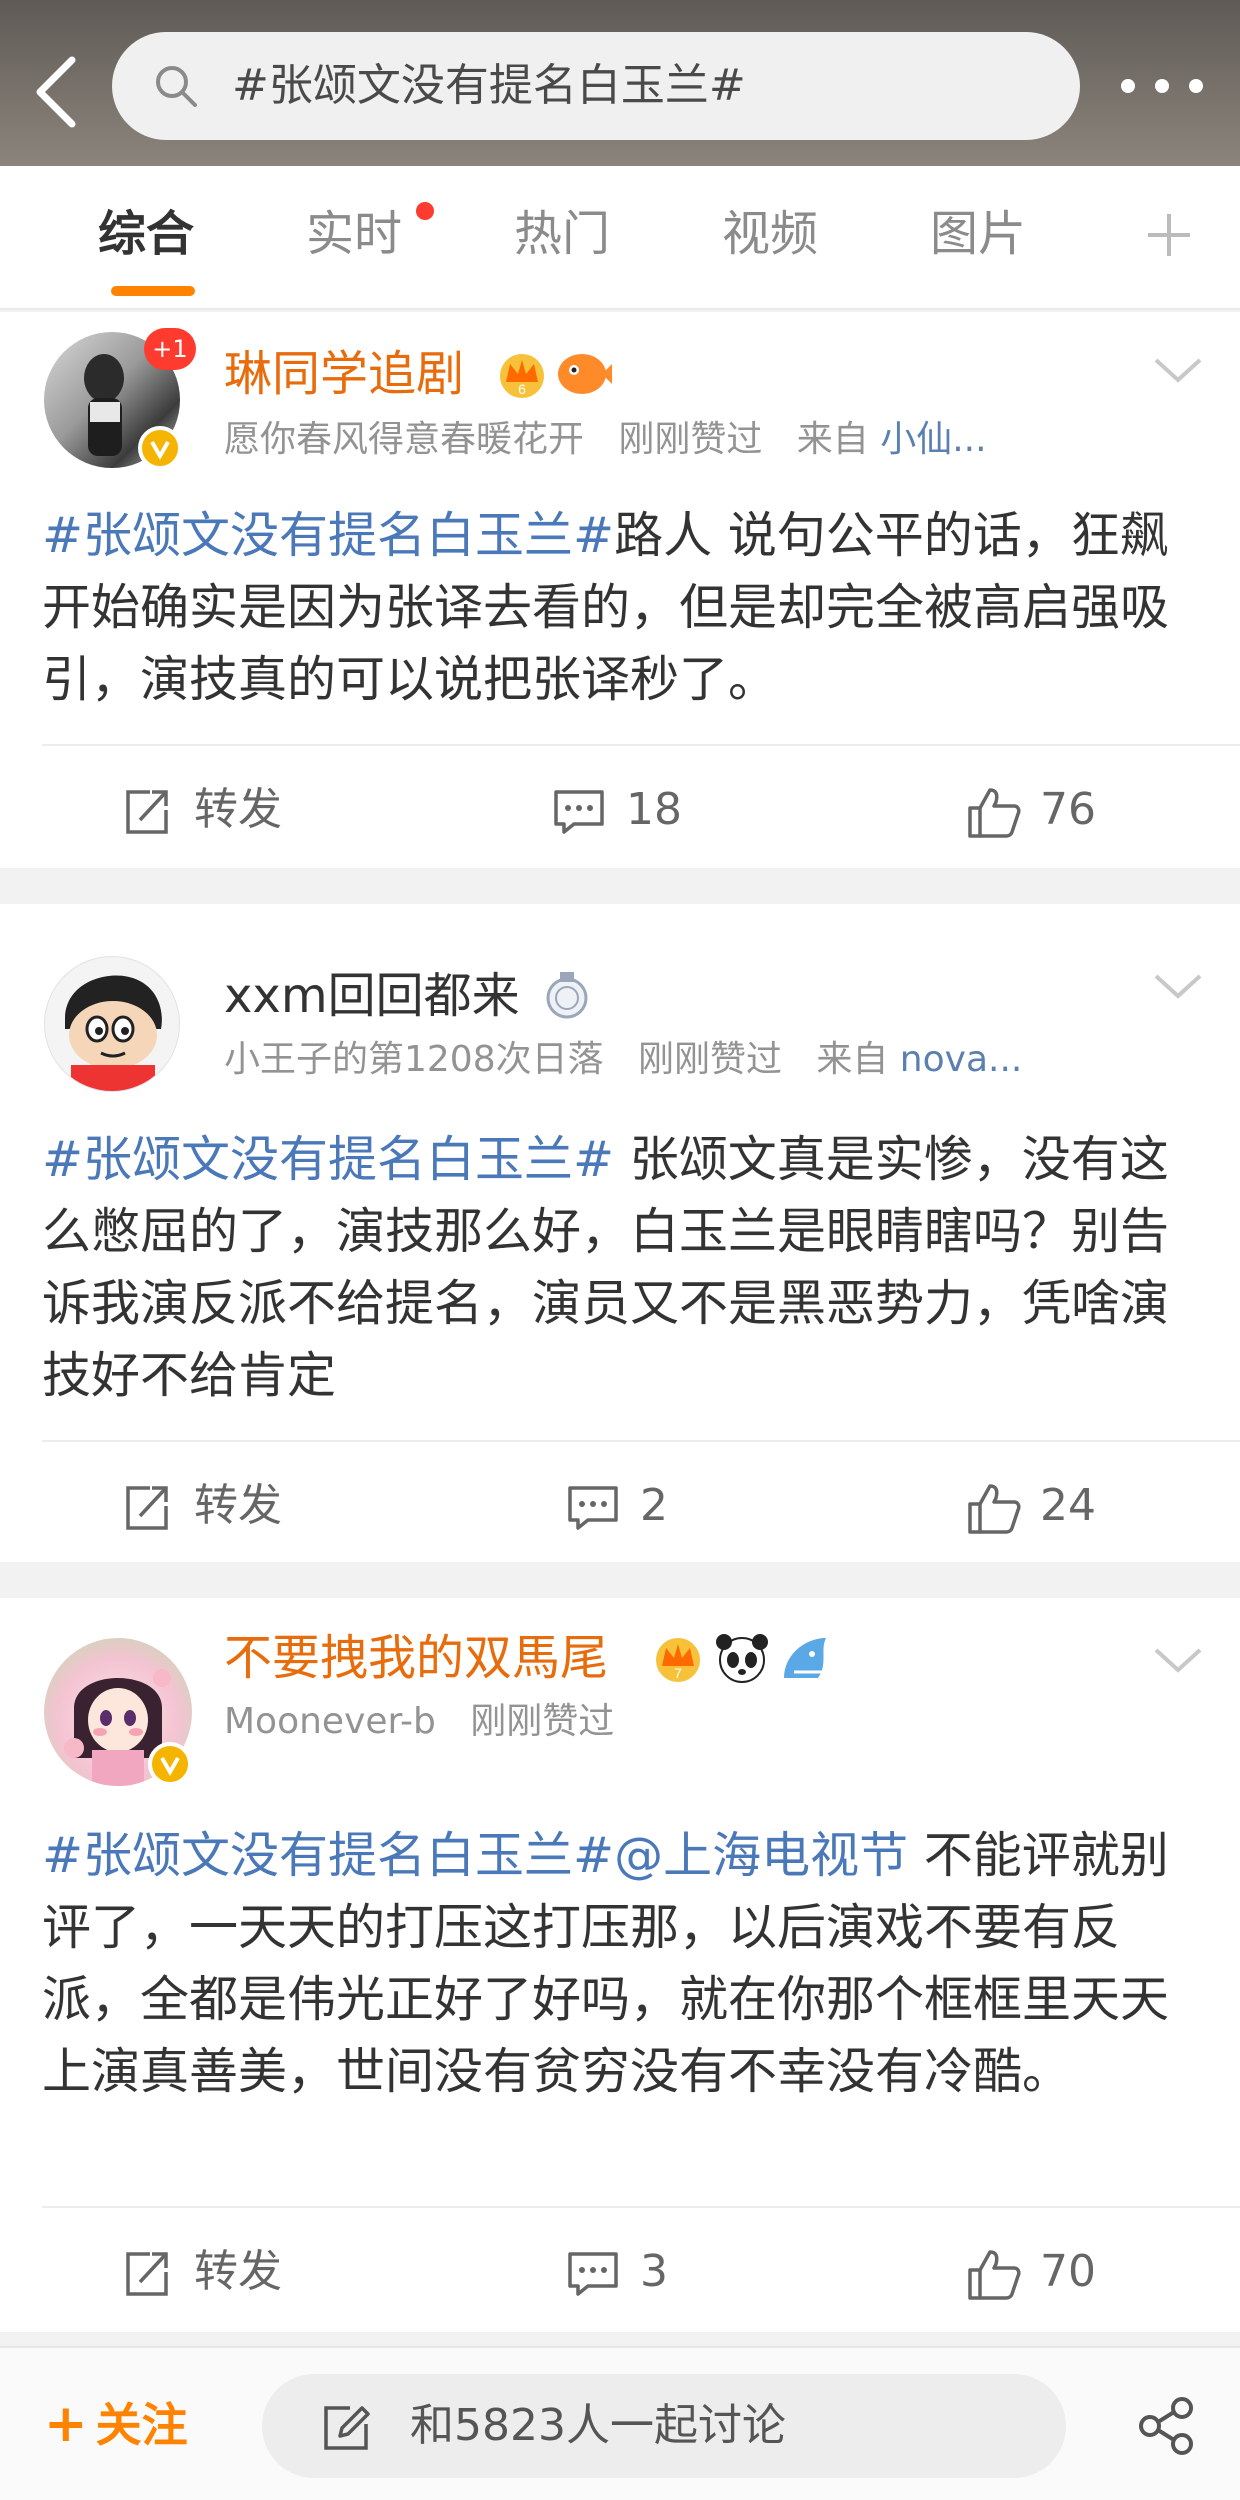  Describe the element at coordinates (522, 389) in the screenshot. I see `svg-text: 6` at that location.